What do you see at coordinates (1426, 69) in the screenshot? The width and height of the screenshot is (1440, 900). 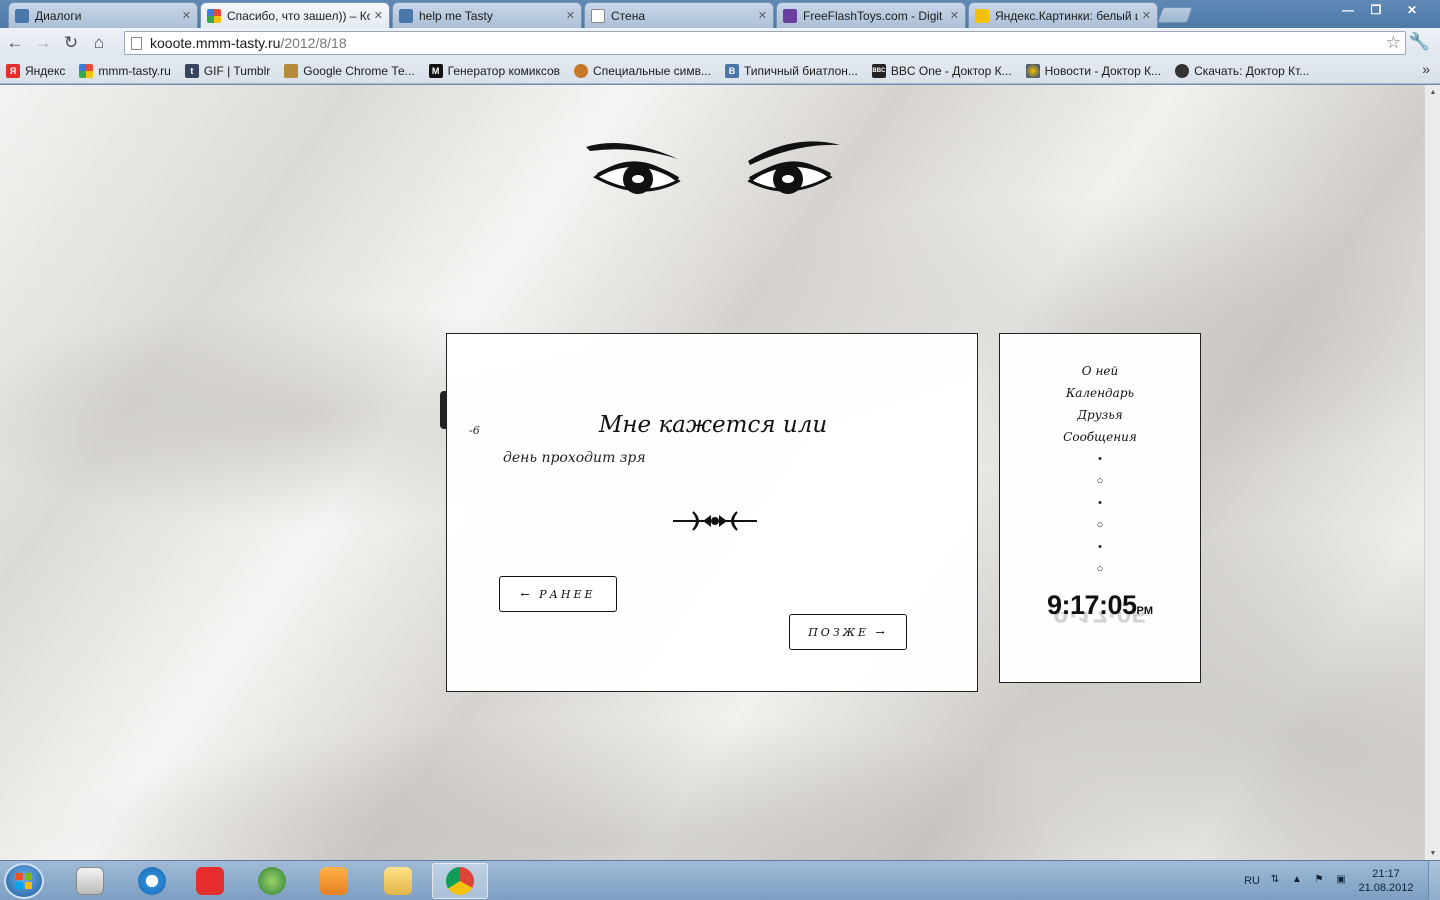 I see `chevron-more-icon: »` at bounding box center [1426, 69].